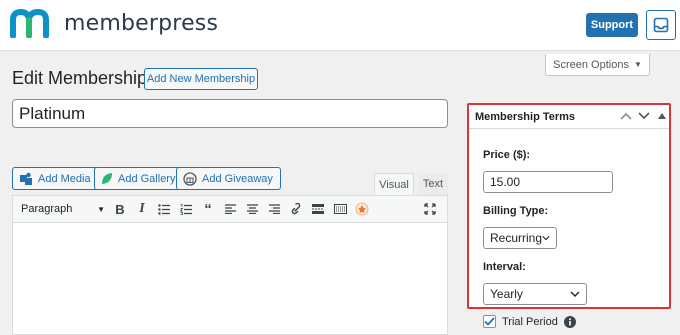  I want to click on fullscreen-icon, so click(430, 209).